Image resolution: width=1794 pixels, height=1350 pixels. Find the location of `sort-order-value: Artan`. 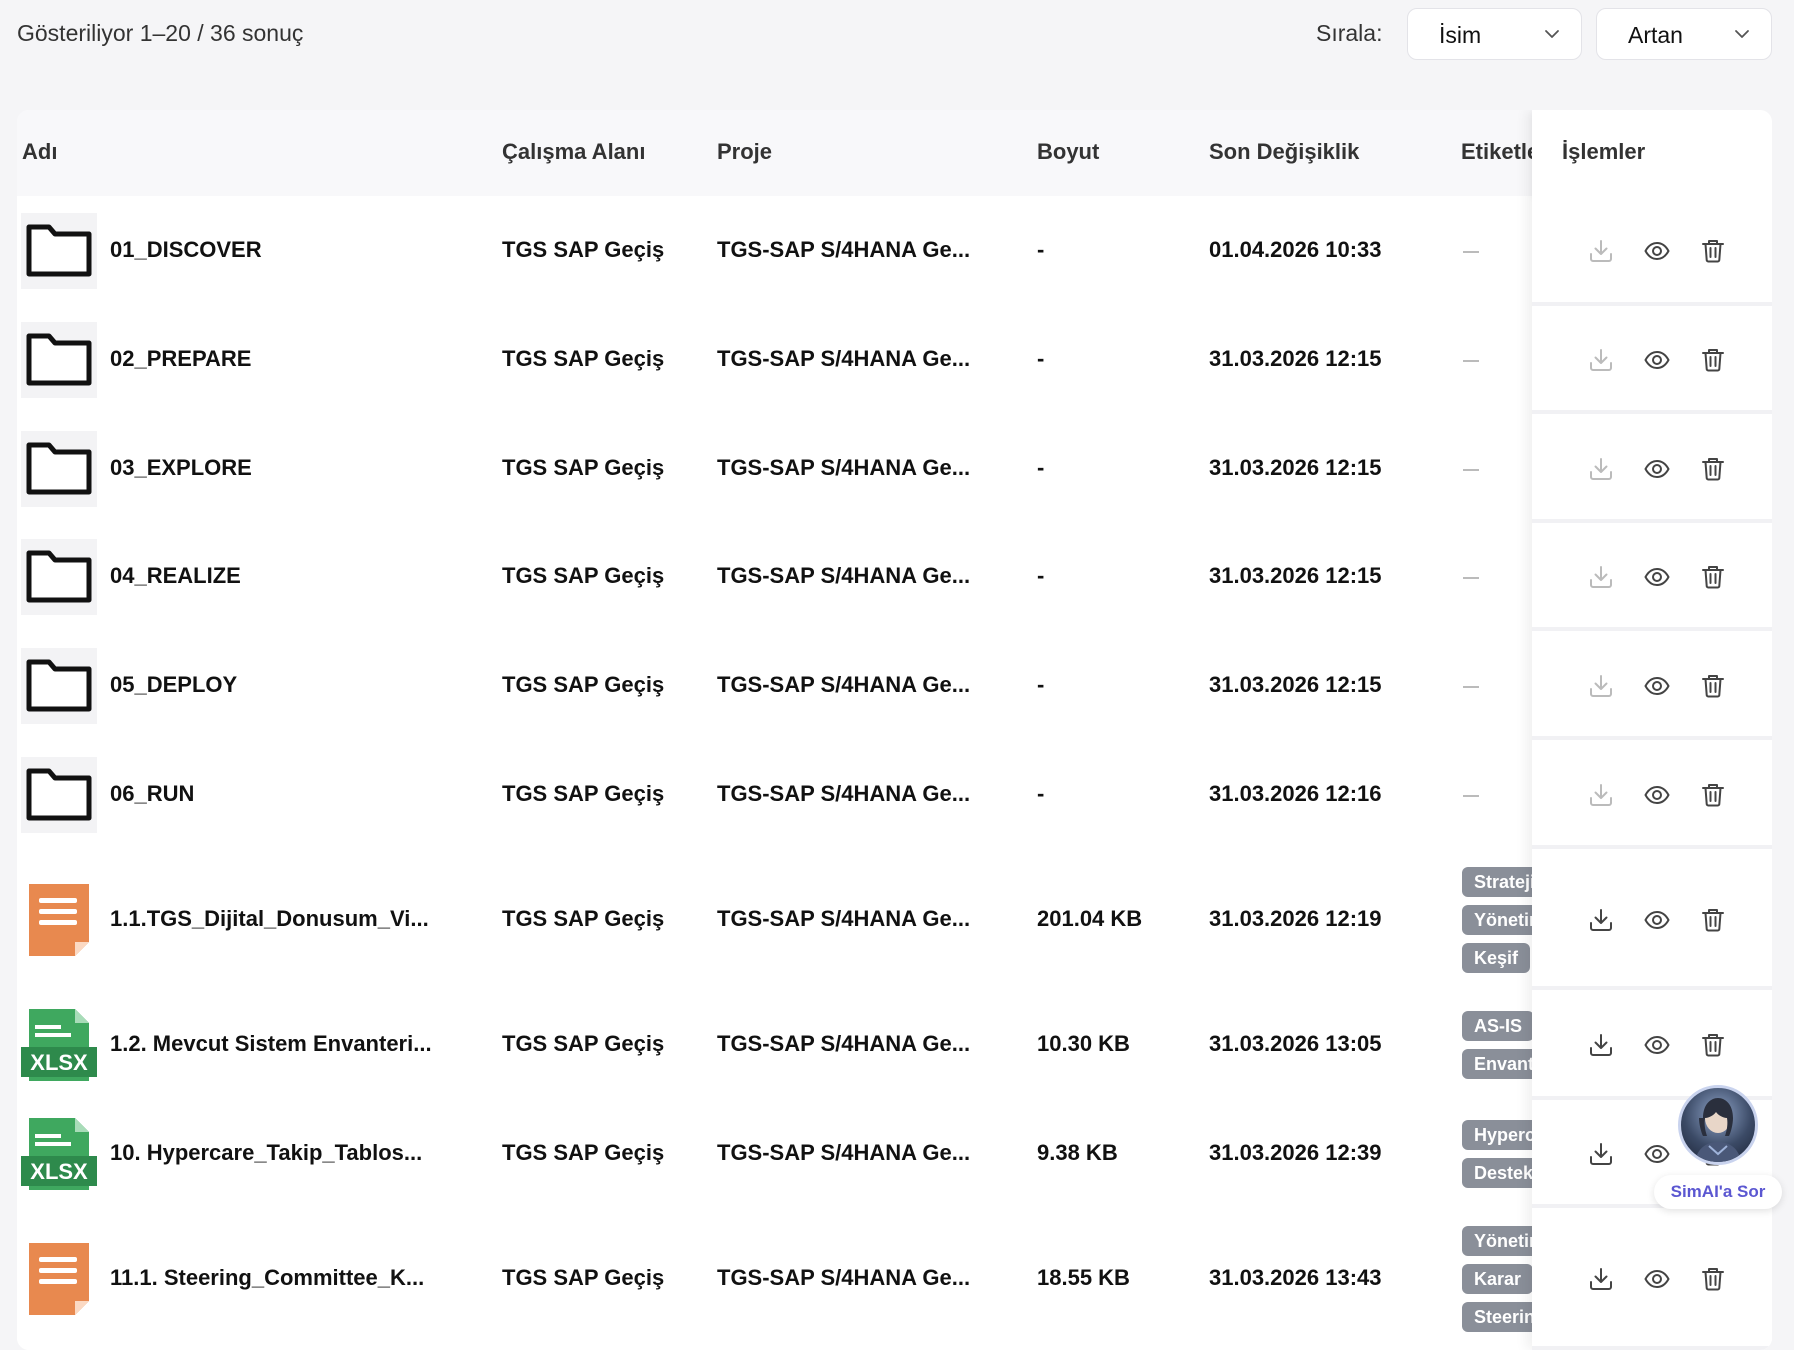

sort-order-value: Artan is located at coordinates (1655, 35).